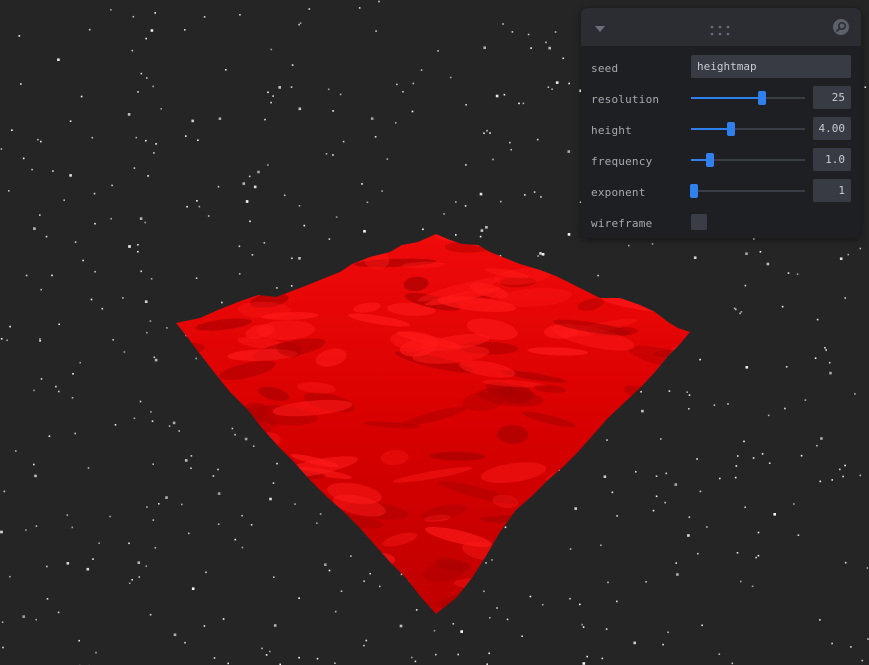  What do you see at coordinates (832, 97) in the screenshot?
I see `resolution-value-field: 25` at bounding box center [832, 97].